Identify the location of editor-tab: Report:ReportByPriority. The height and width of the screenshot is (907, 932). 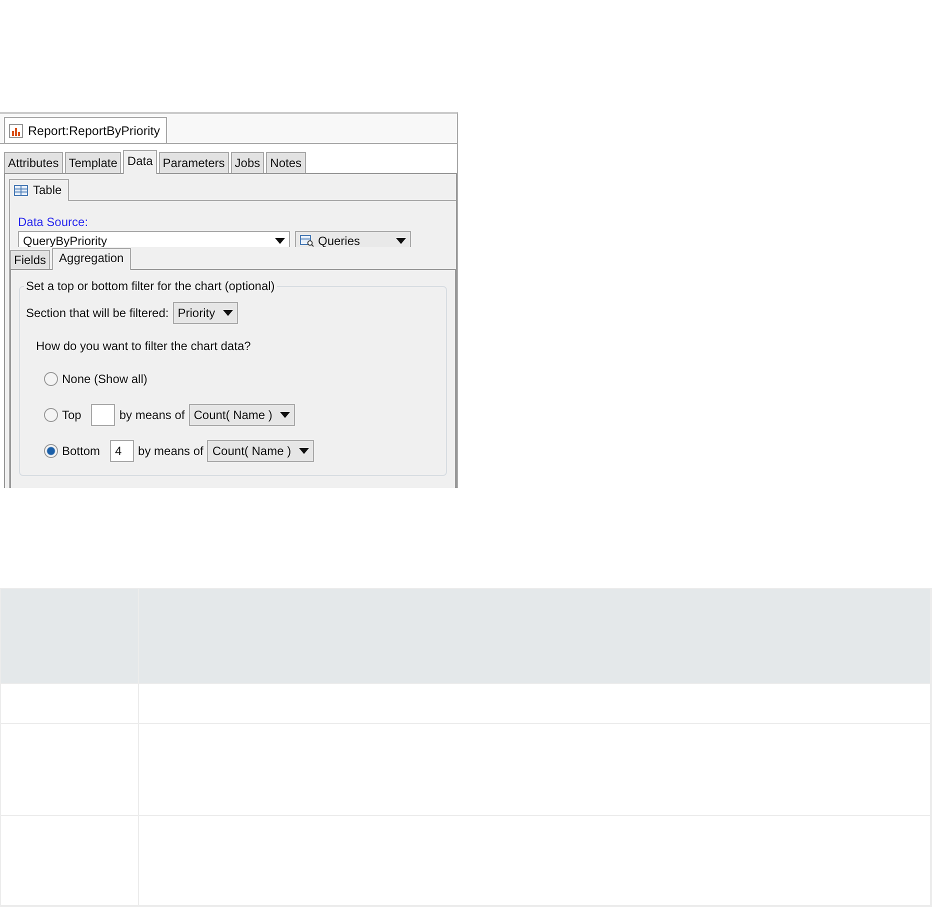
(85, 130).